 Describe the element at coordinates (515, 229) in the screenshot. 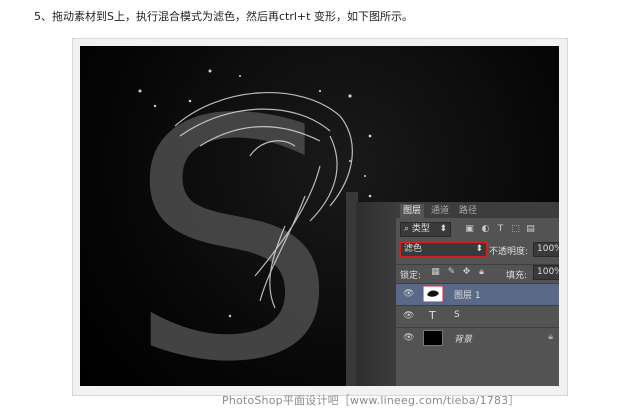

I see `shape-filter-icon: ⬚` at that location.